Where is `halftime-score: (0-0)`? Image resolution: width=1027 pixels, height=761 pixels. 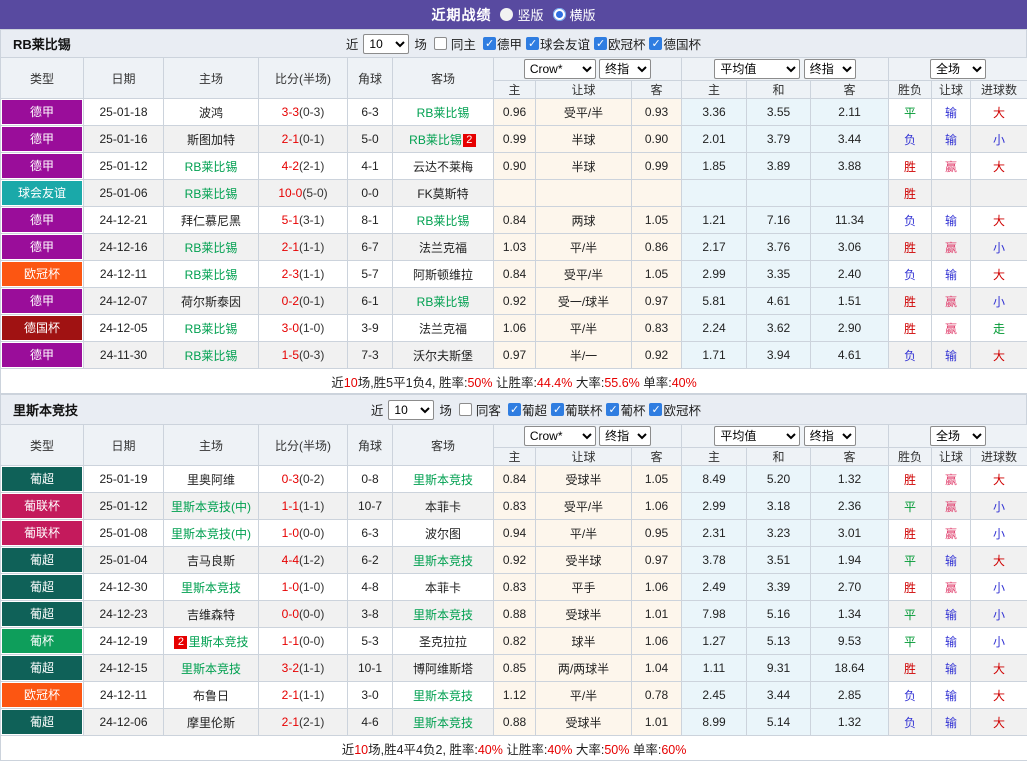
halftime-score: (0-0) is located at coordinates (311, 641).